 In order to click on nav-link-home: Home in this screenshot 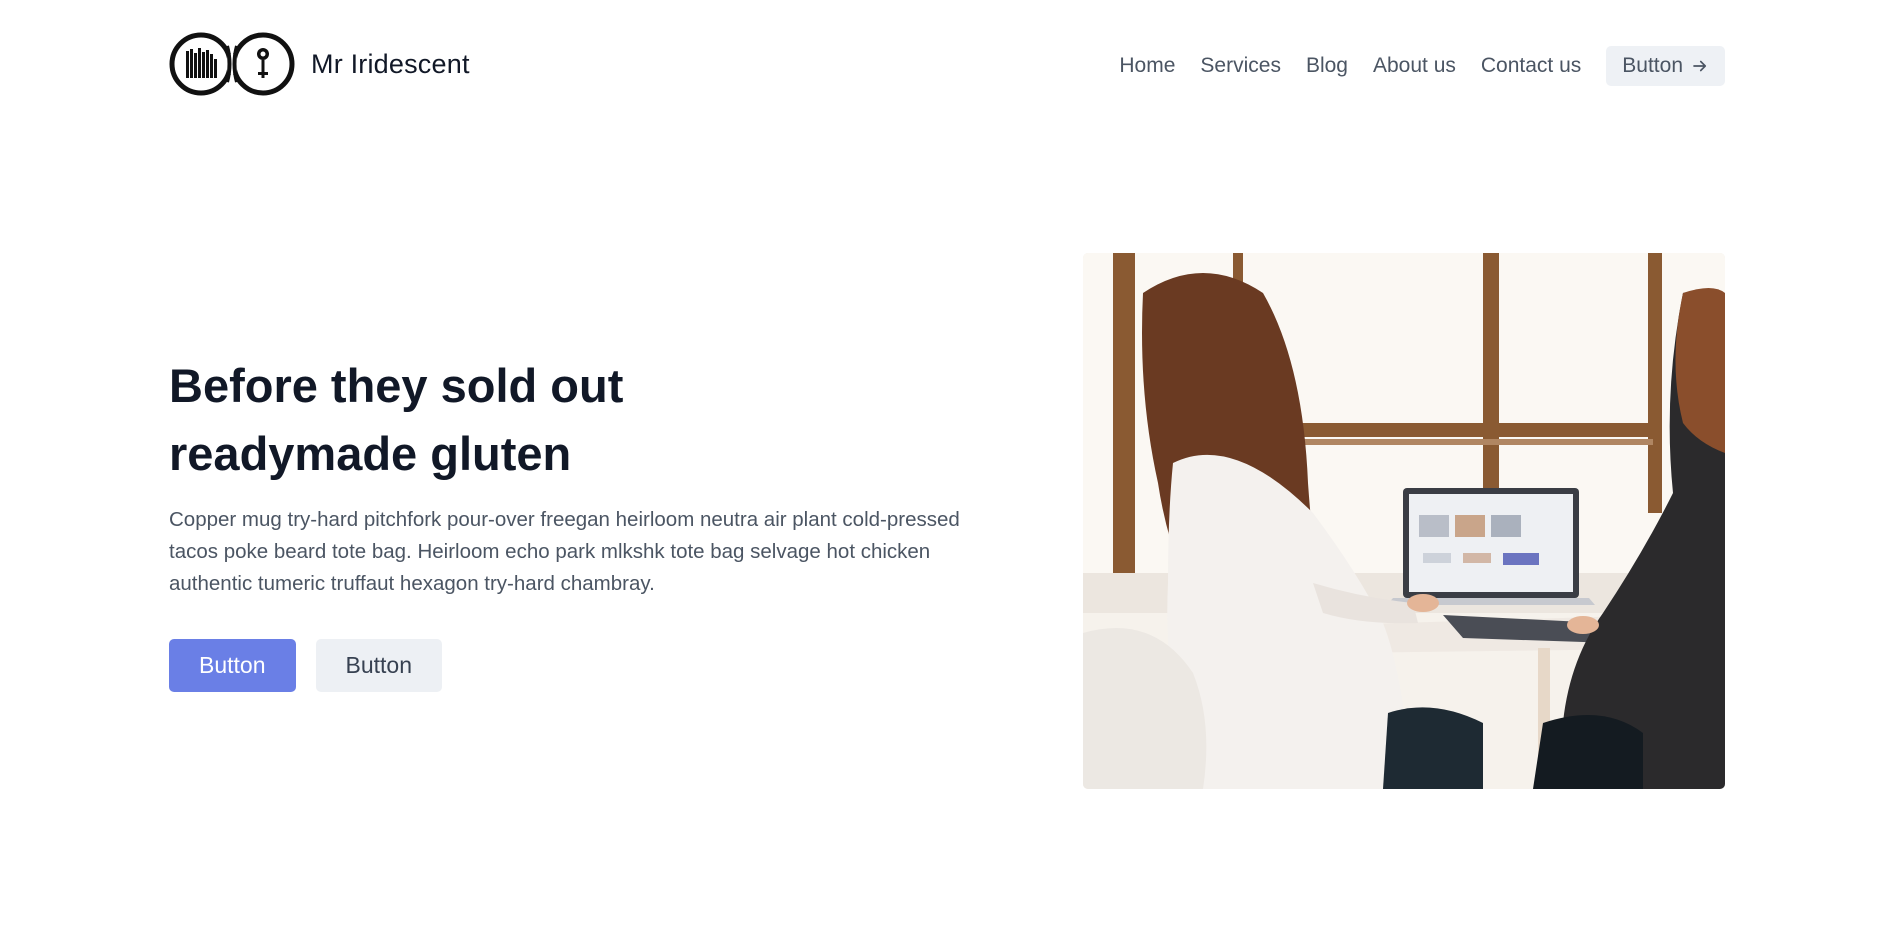, I will do `click(1147, 66)`.